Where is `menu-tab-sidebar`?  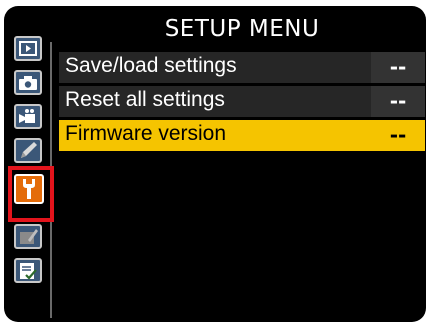
menu-tab-sidebar is located at coordinates (31, 164).